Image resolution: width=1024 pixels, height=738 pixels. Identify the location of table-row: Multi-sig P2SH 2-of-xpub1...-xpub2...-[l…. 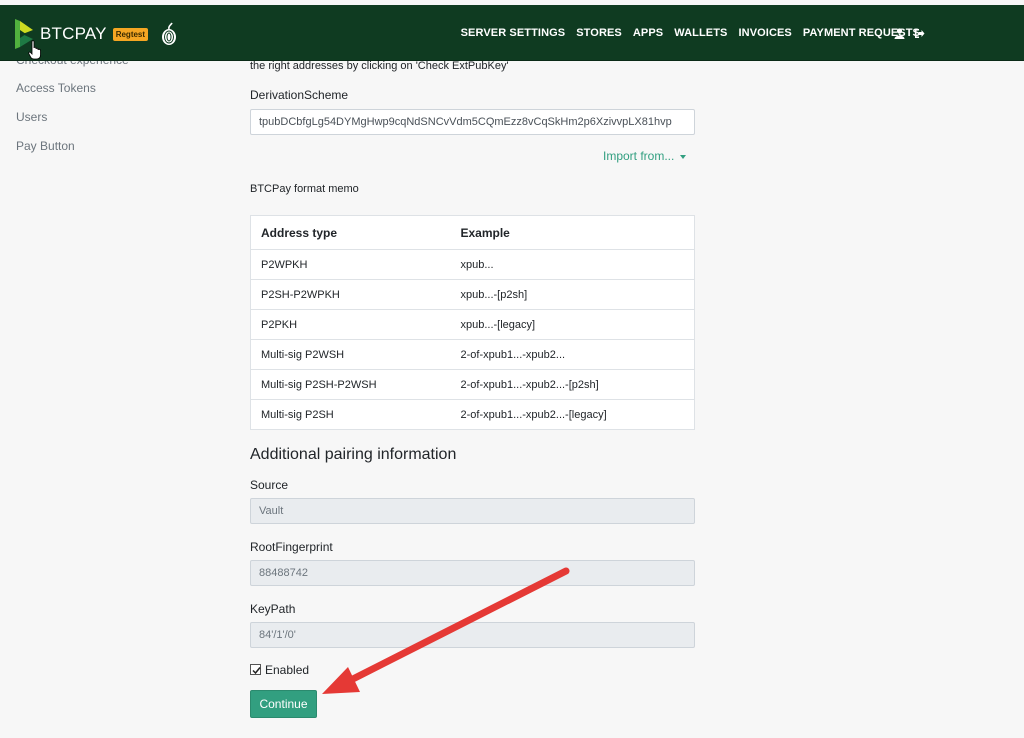
(472, 414).